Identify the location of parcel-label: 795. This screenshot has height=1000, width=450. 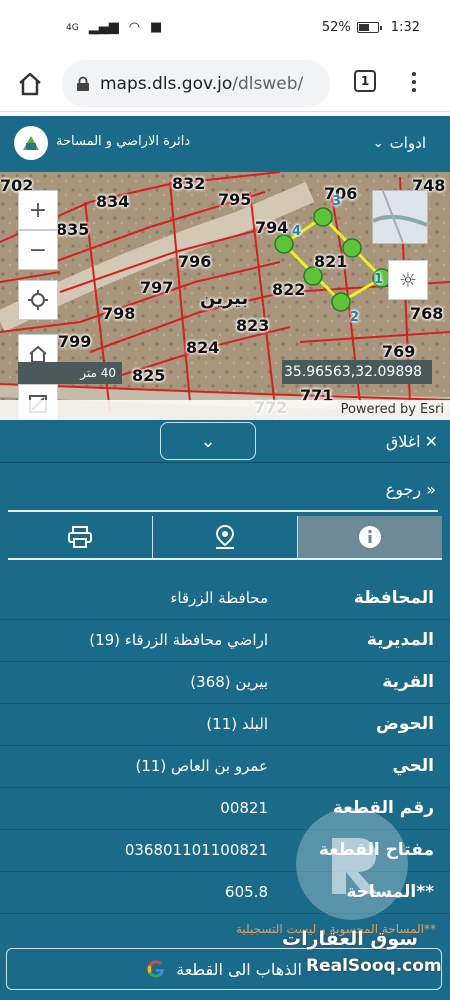
(235, 199).